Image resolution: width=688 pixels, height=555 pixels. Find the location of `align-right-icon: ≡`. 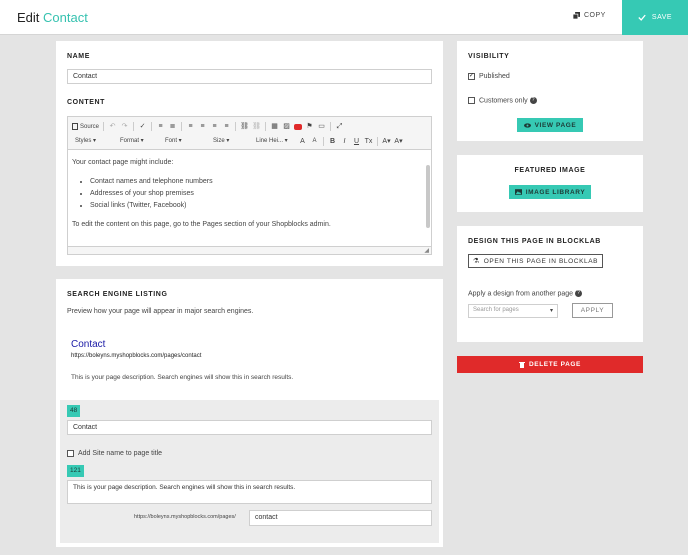

align-right-icon: ≡ is located at coordinates (214, 126).